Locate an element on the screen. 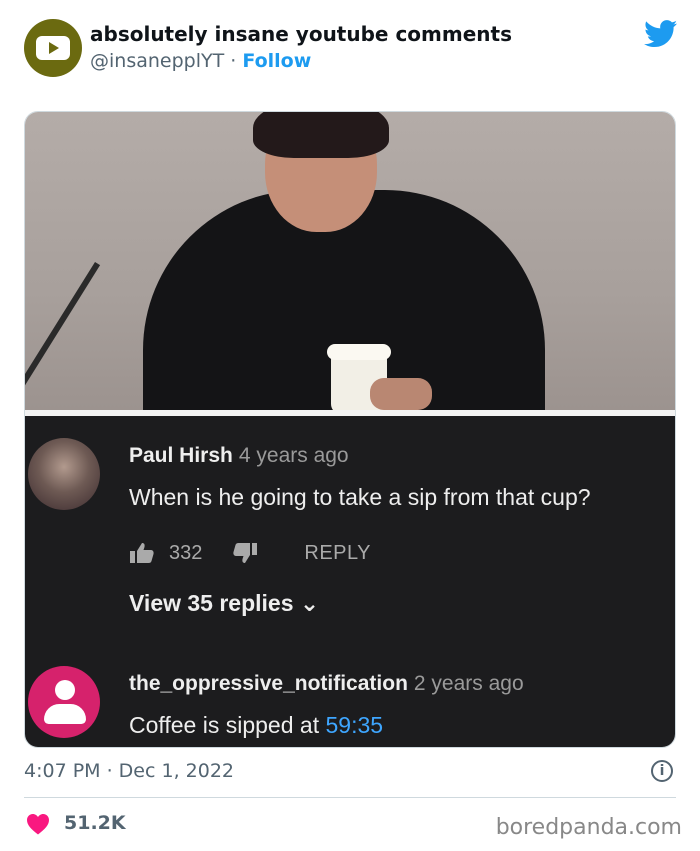  comment-author-line: Paul Hirsh 4 years ago is located at coordinates (239, 456).